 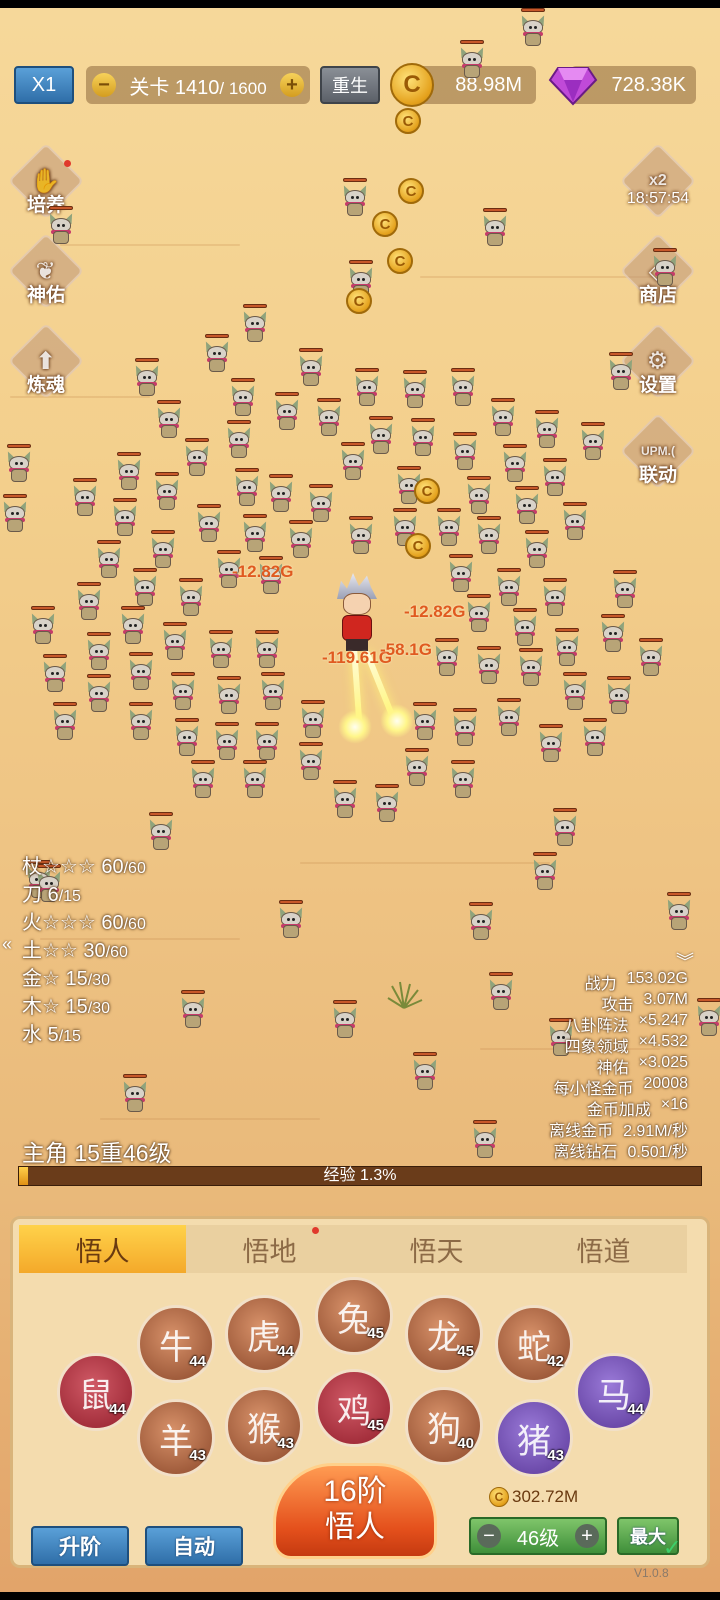 I want to click on upgrade-tier-button: 升阶, so click(x=80, y=1546).